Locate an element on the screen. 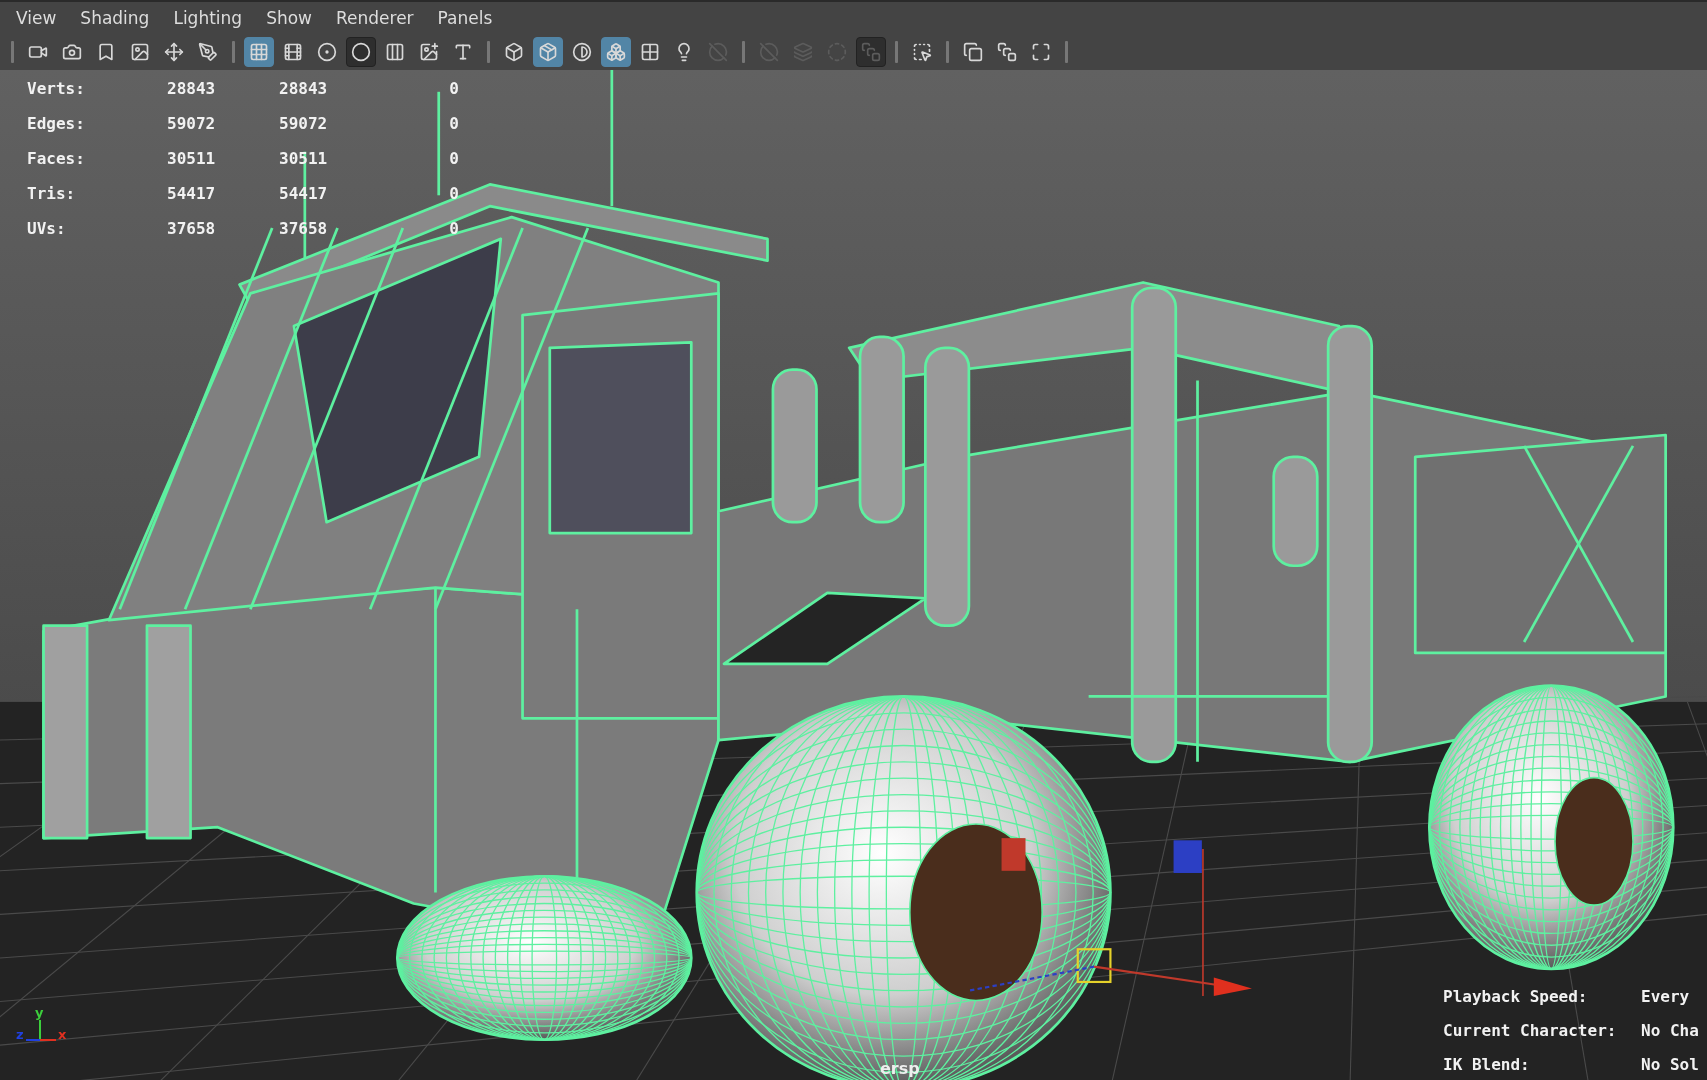  hud-label: Playback Speed: is located at coordinates (1516, 997).